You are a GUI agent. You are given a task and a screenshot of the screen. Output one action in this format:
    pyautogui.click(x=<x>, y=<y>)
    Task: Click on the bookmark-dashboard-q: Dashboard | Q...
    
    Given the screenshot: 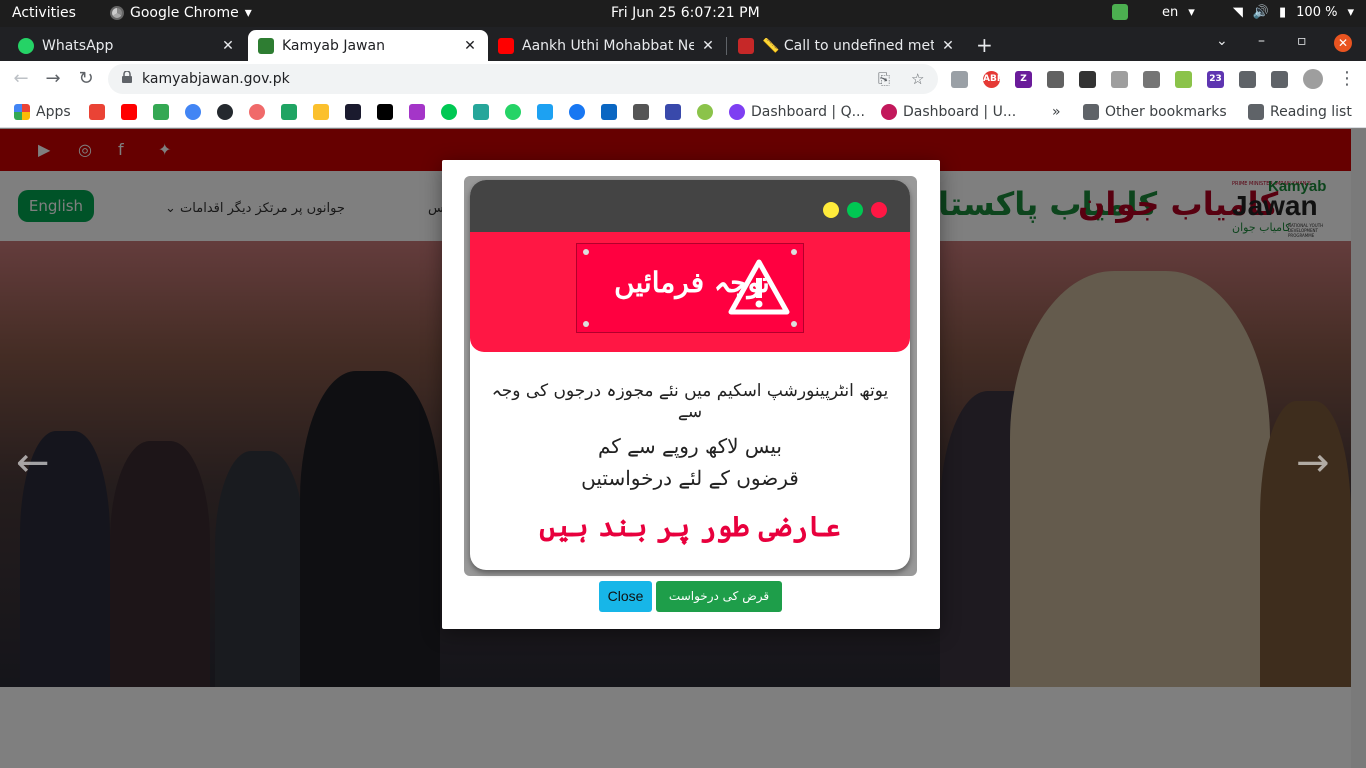 What is the action you would take?
    pyautogui.click(x=797, y=112)
    